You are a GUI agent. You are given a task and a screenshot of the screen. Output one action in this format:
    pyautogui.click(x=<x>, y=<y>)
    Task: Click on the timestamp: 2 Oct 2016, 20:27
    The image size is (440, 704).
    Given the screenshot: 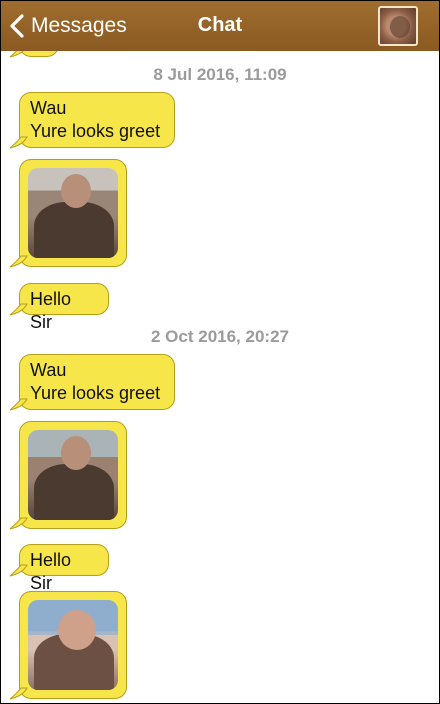 What is the action you would take?
    pyautogui.click(x=220, y=336)
    